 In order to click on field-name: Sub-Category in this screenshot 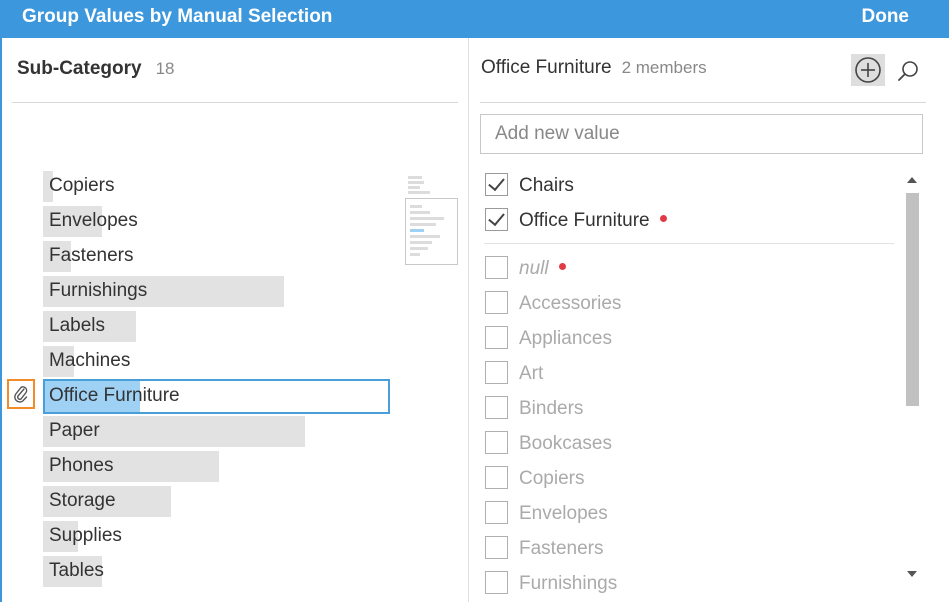, I will do `click(79, 68)`.